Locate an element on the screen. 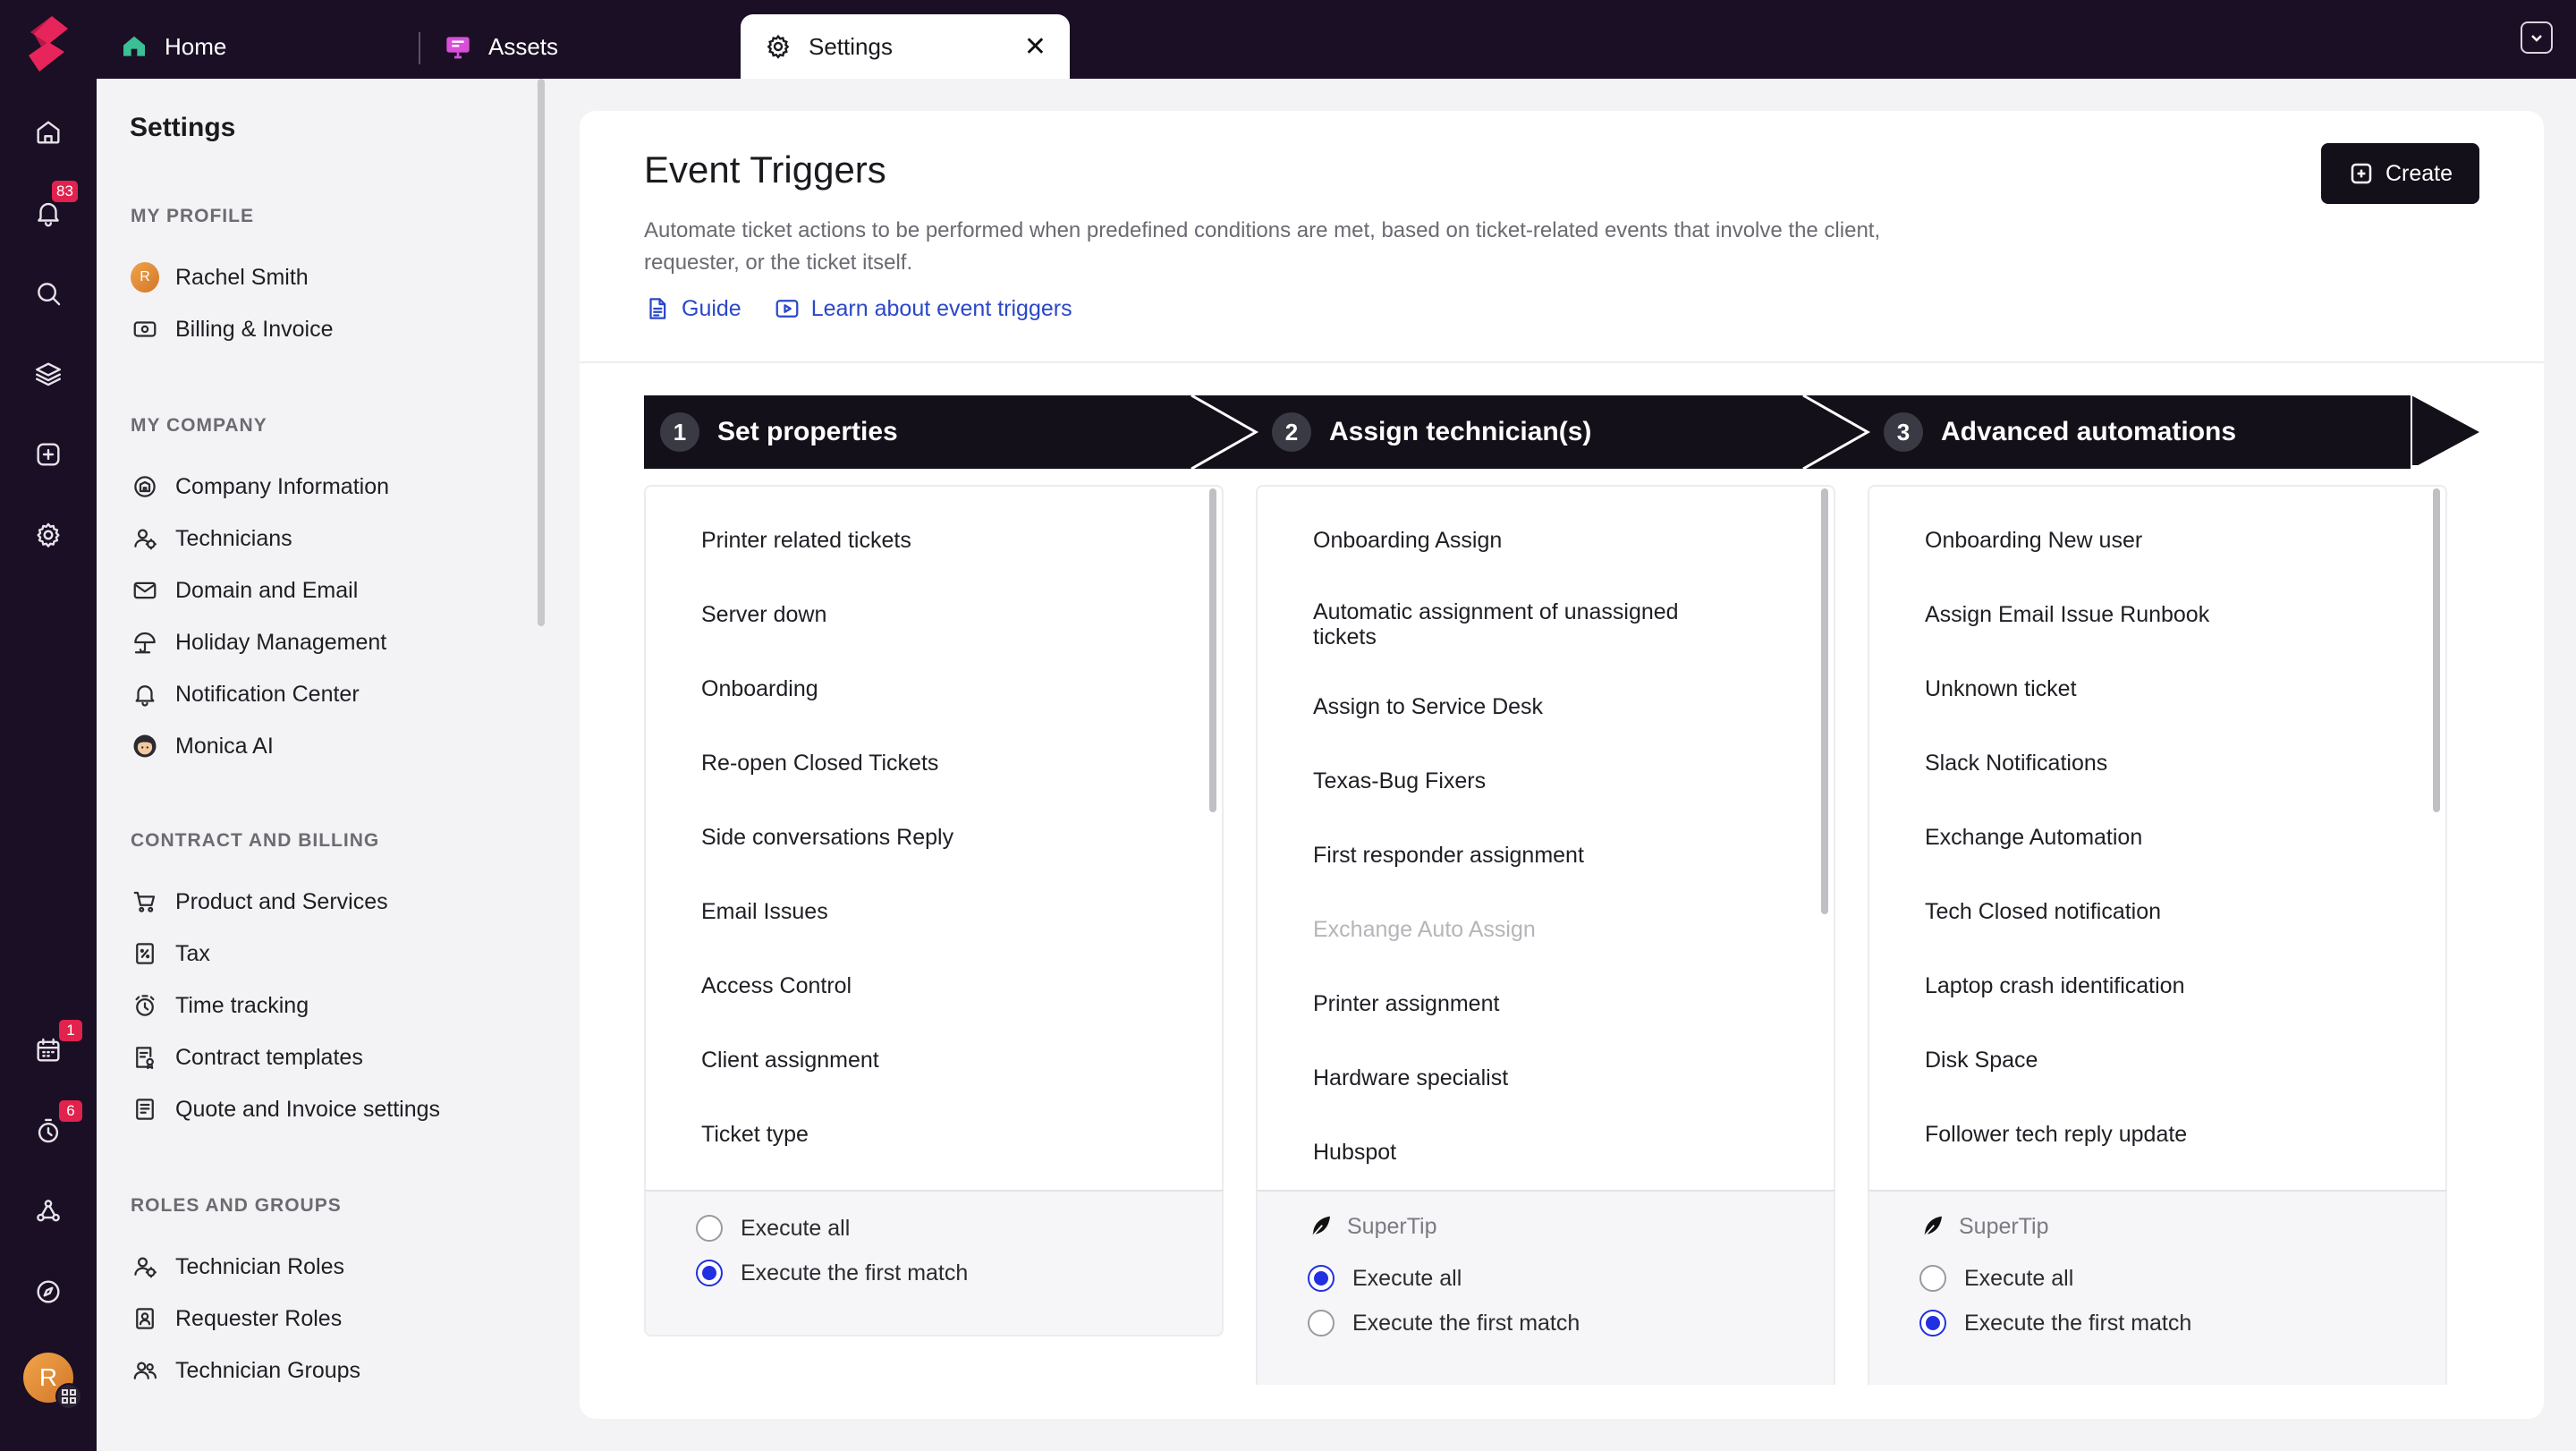 The image size is (2576, 1451). list-item: Re-open Closed Tickets is located at coordinates (933, 763).